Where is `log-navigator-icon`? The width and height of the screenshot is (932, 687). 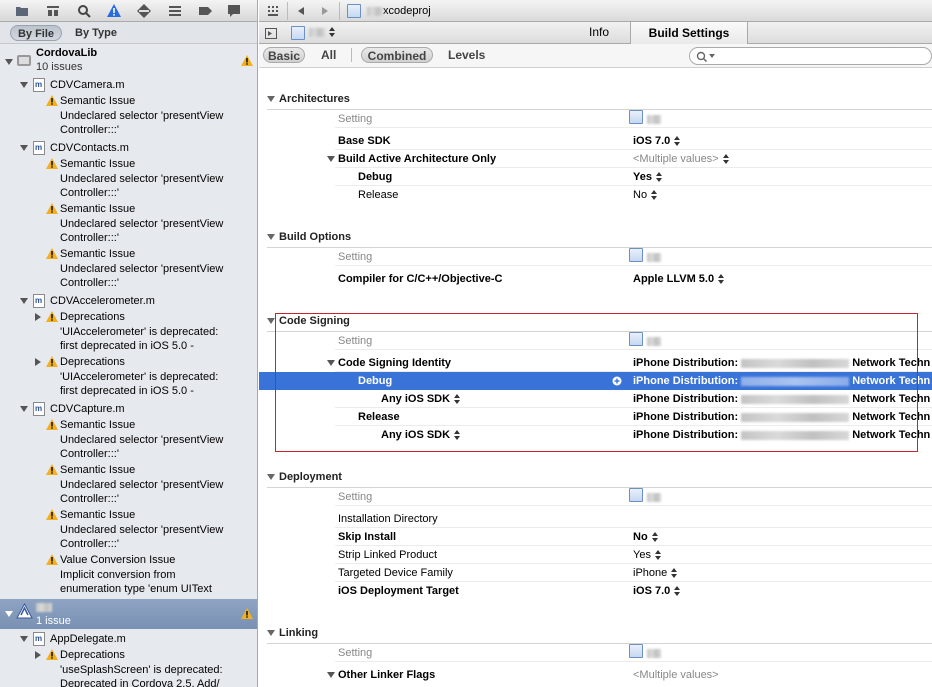
log-navigator-icon is located at coordinates (234, 11).